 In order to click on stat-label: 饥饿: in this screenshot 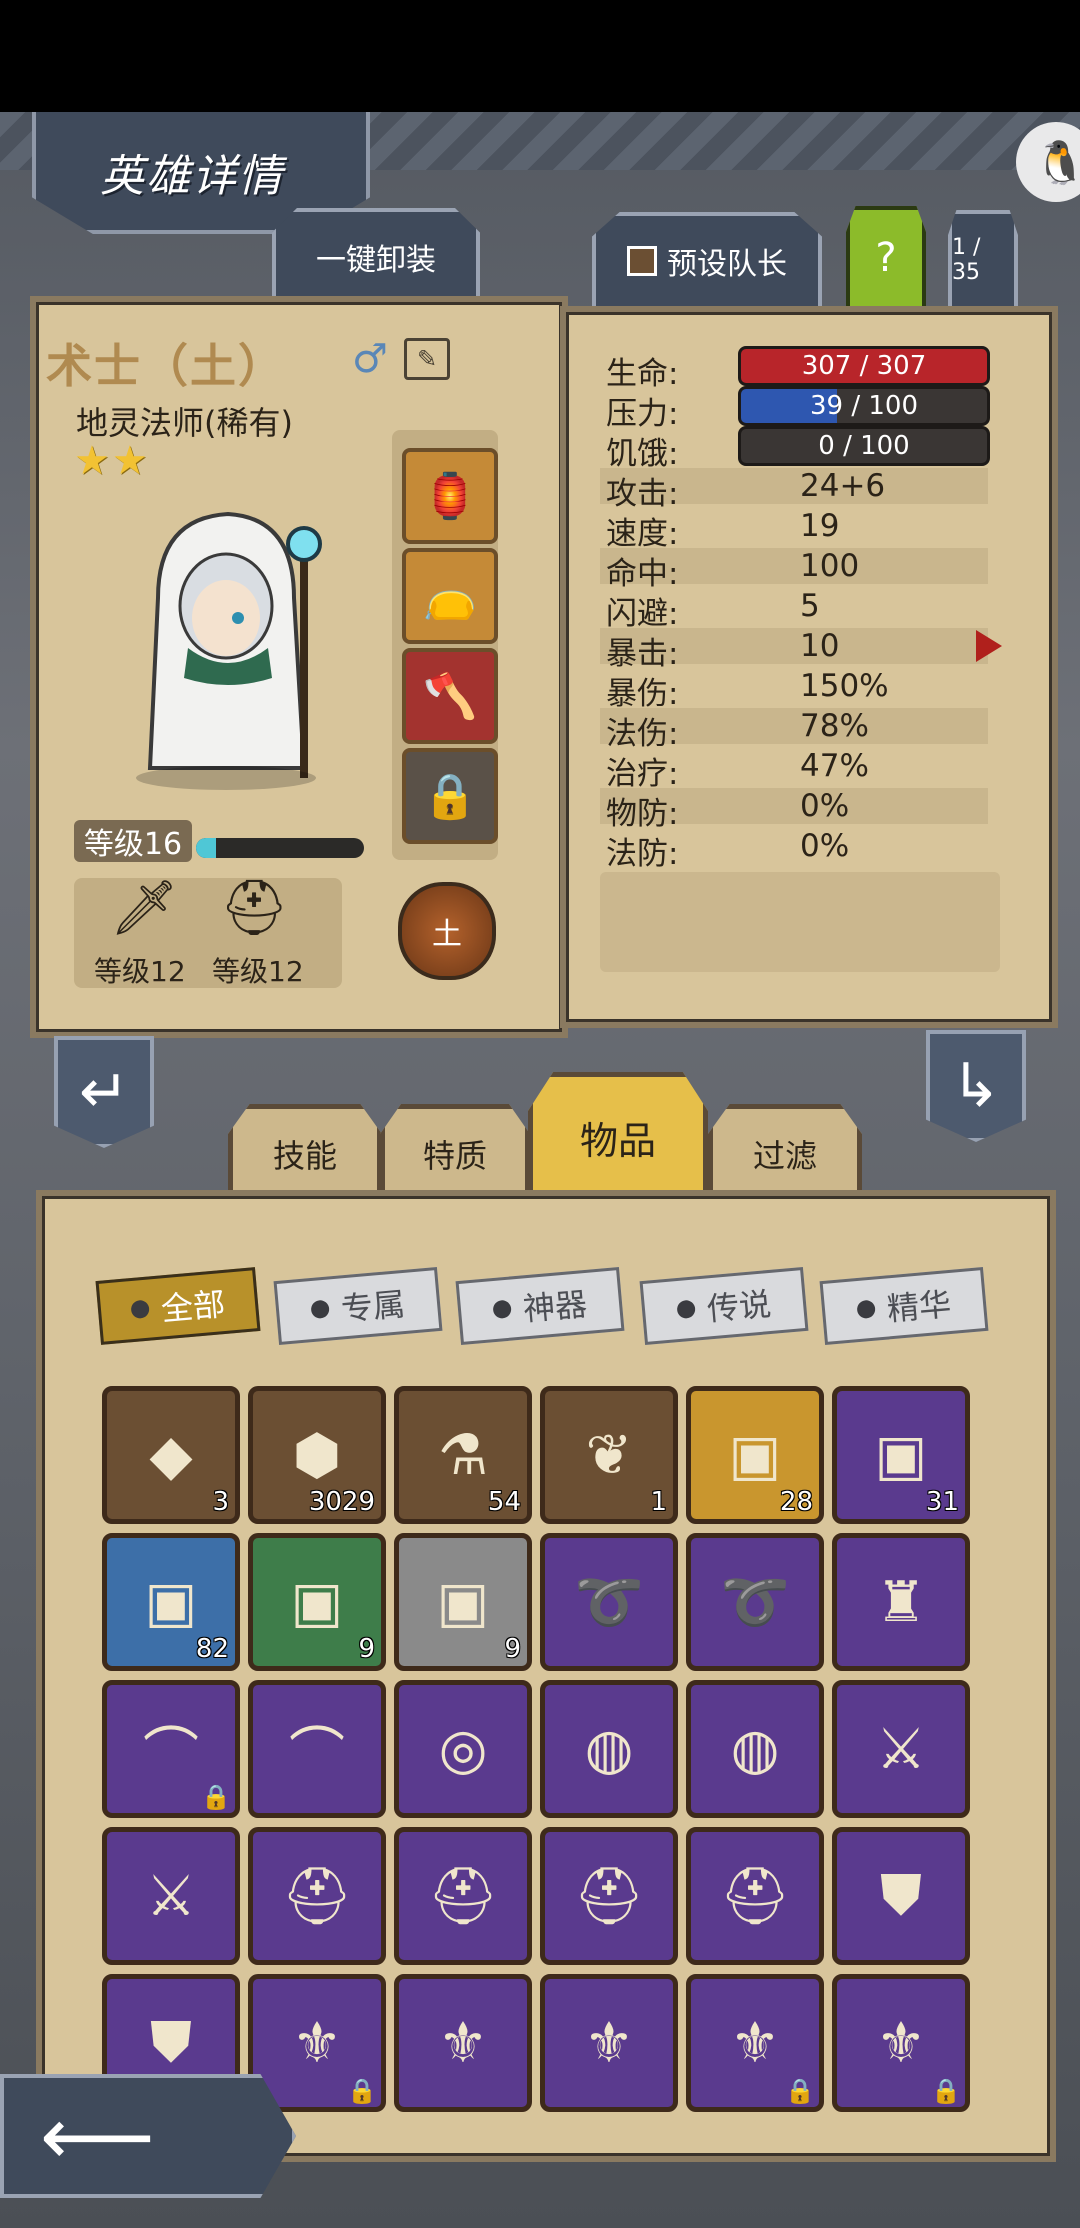, I will do `click(642, 454)`.